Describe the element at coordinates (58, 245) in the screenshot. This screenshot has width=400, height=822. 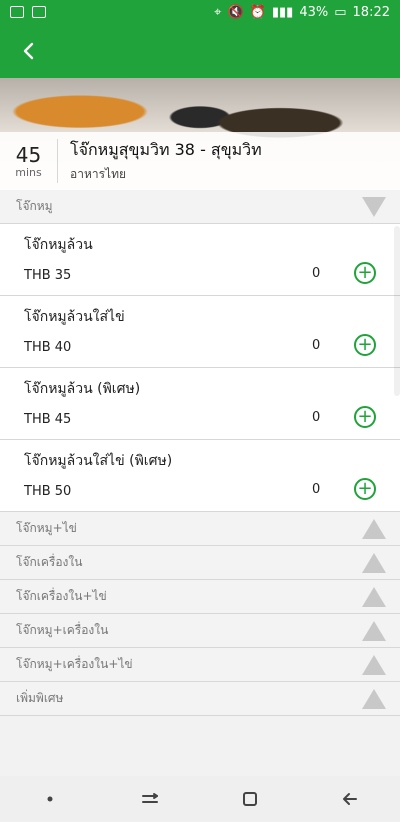
I see `menu-item-title: โจ๊กหมูล้วน` at that location.